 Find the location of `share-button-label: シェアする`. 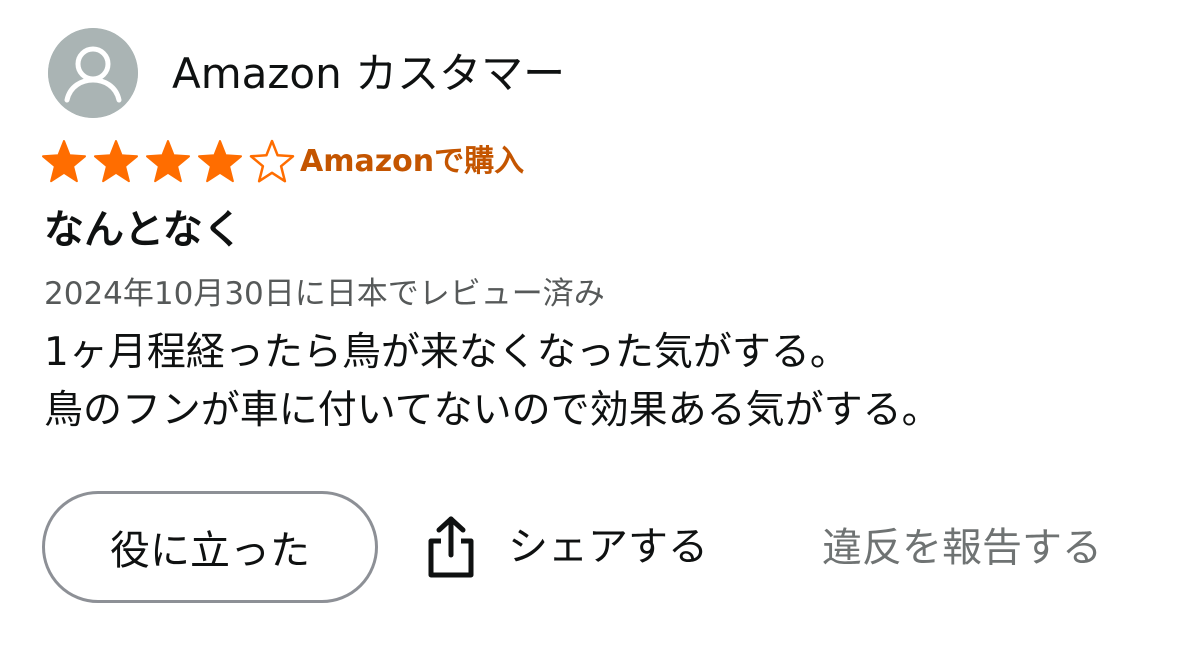

share-button-label: シェアする is located at coordinates (608, 547).